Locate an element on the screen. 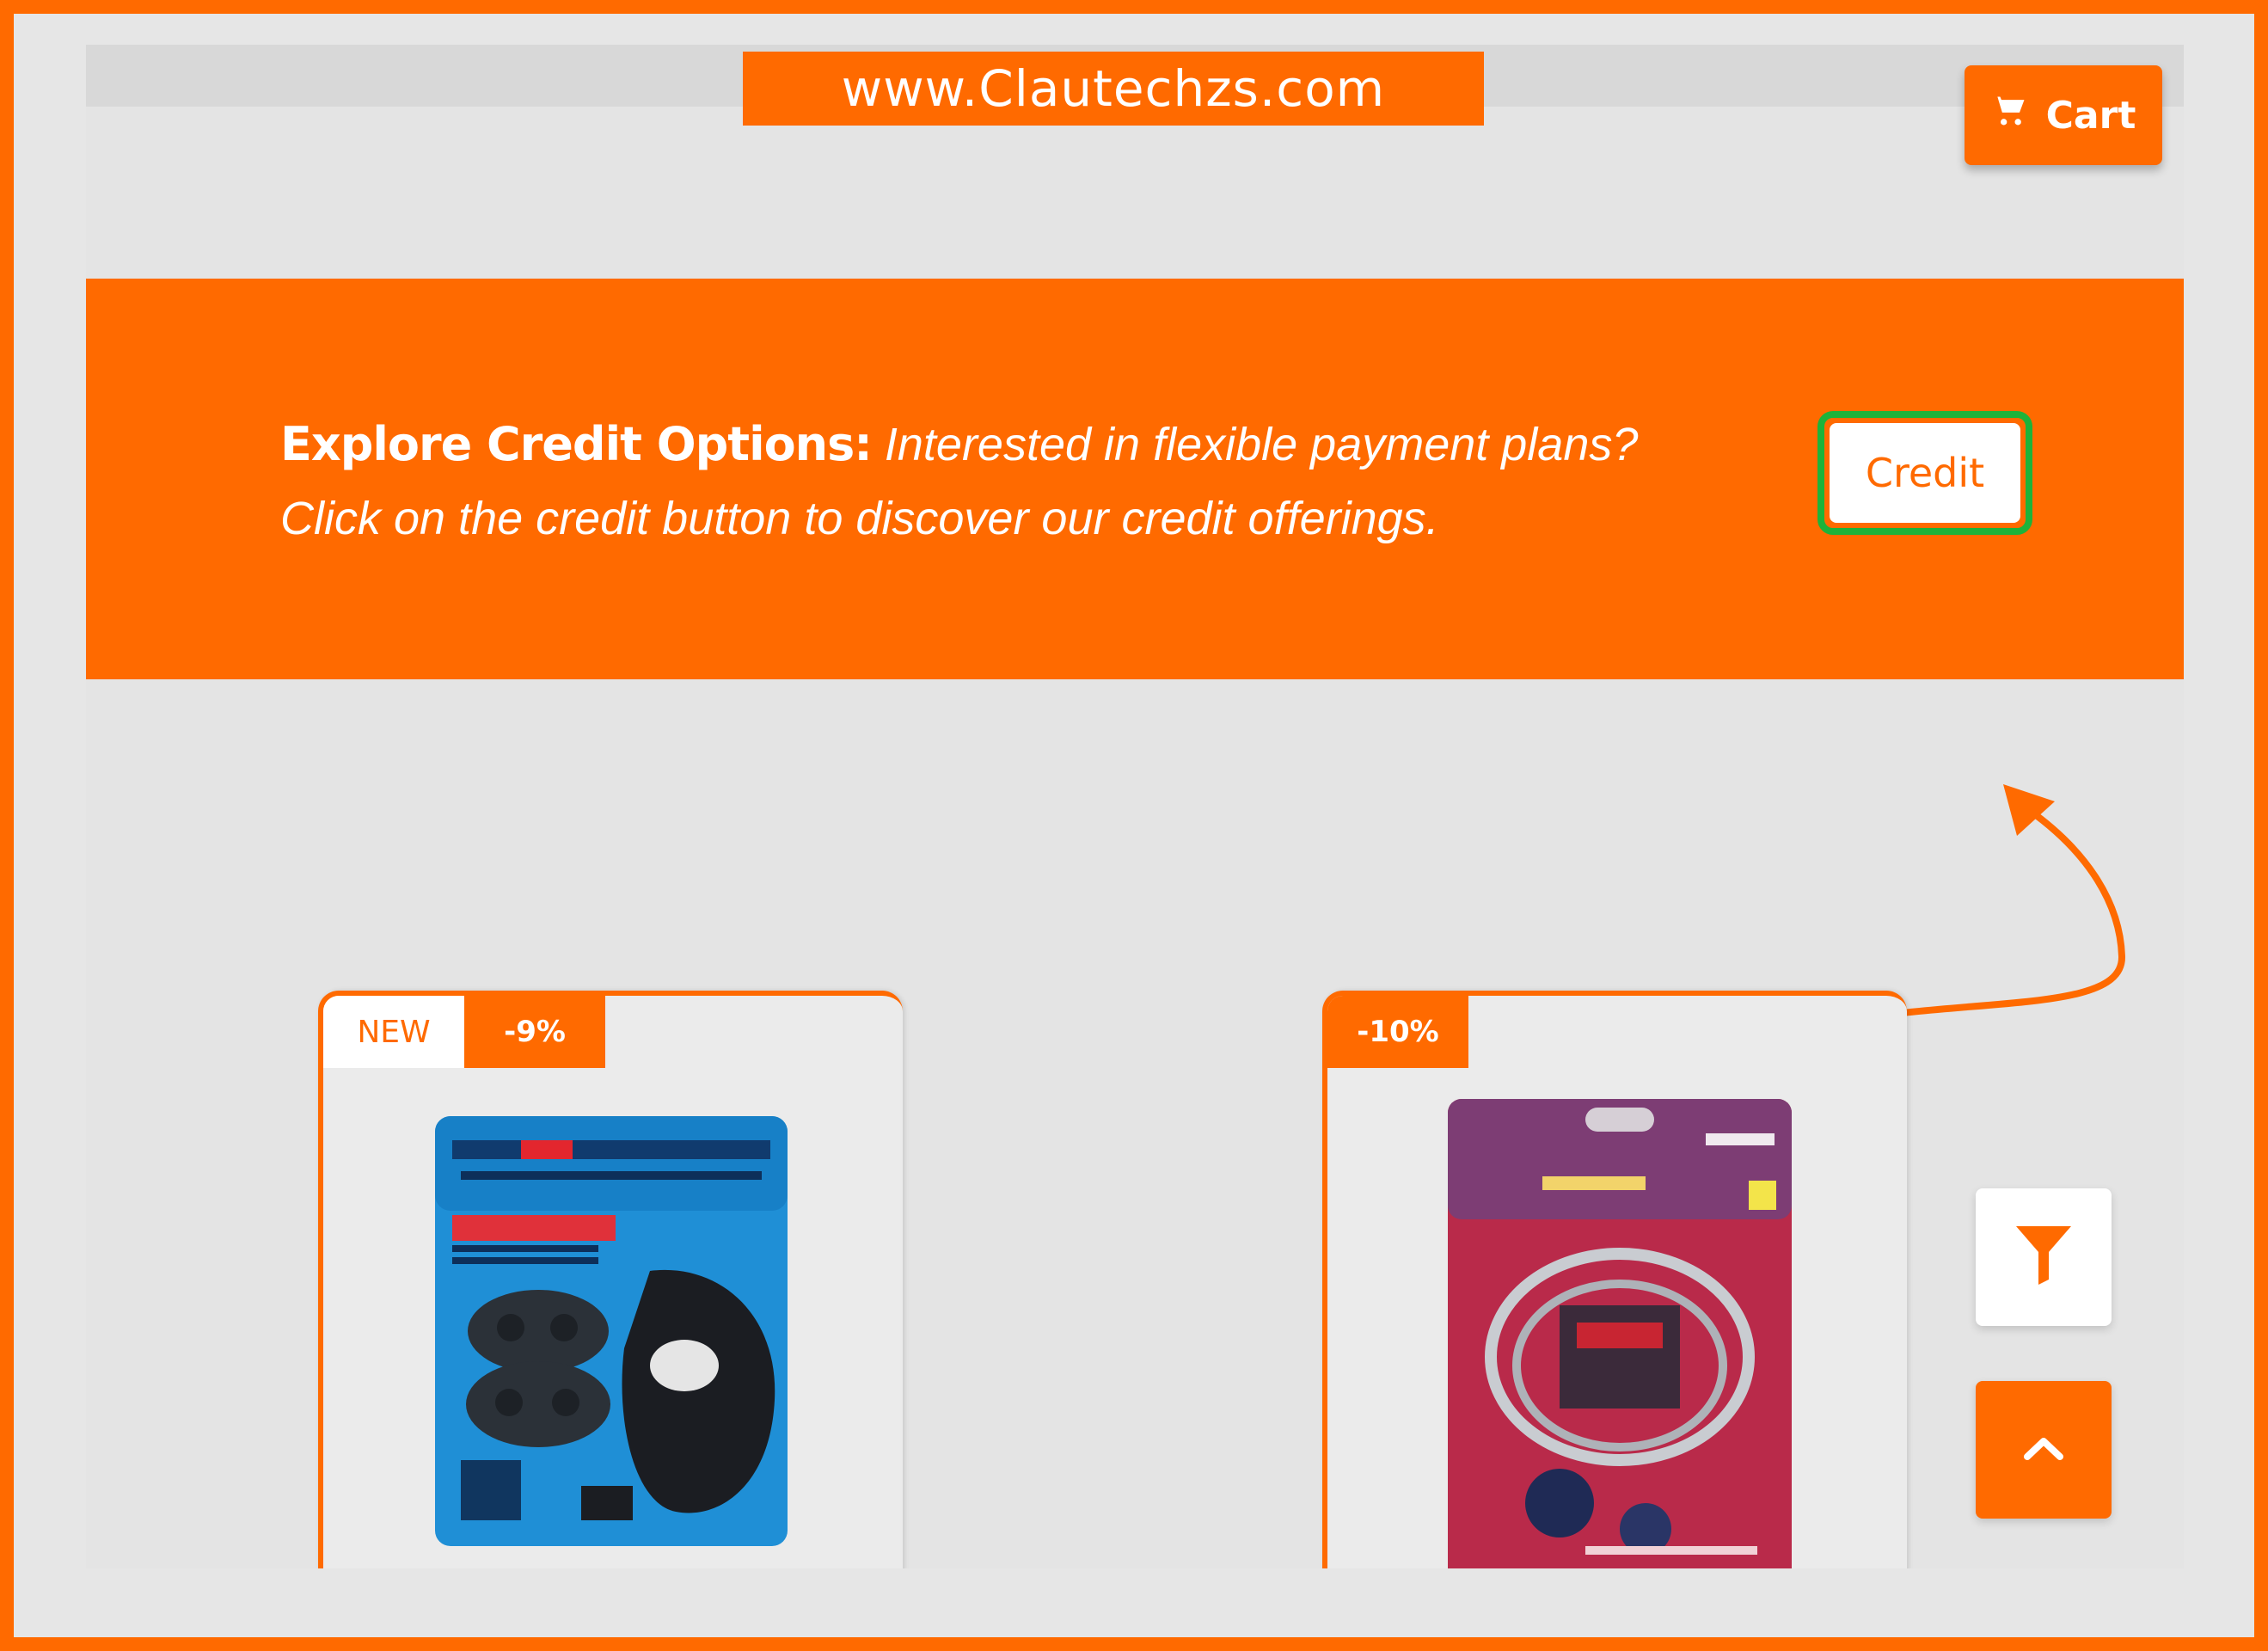  new-badge: NEW is located at coordinates (393, 1032).